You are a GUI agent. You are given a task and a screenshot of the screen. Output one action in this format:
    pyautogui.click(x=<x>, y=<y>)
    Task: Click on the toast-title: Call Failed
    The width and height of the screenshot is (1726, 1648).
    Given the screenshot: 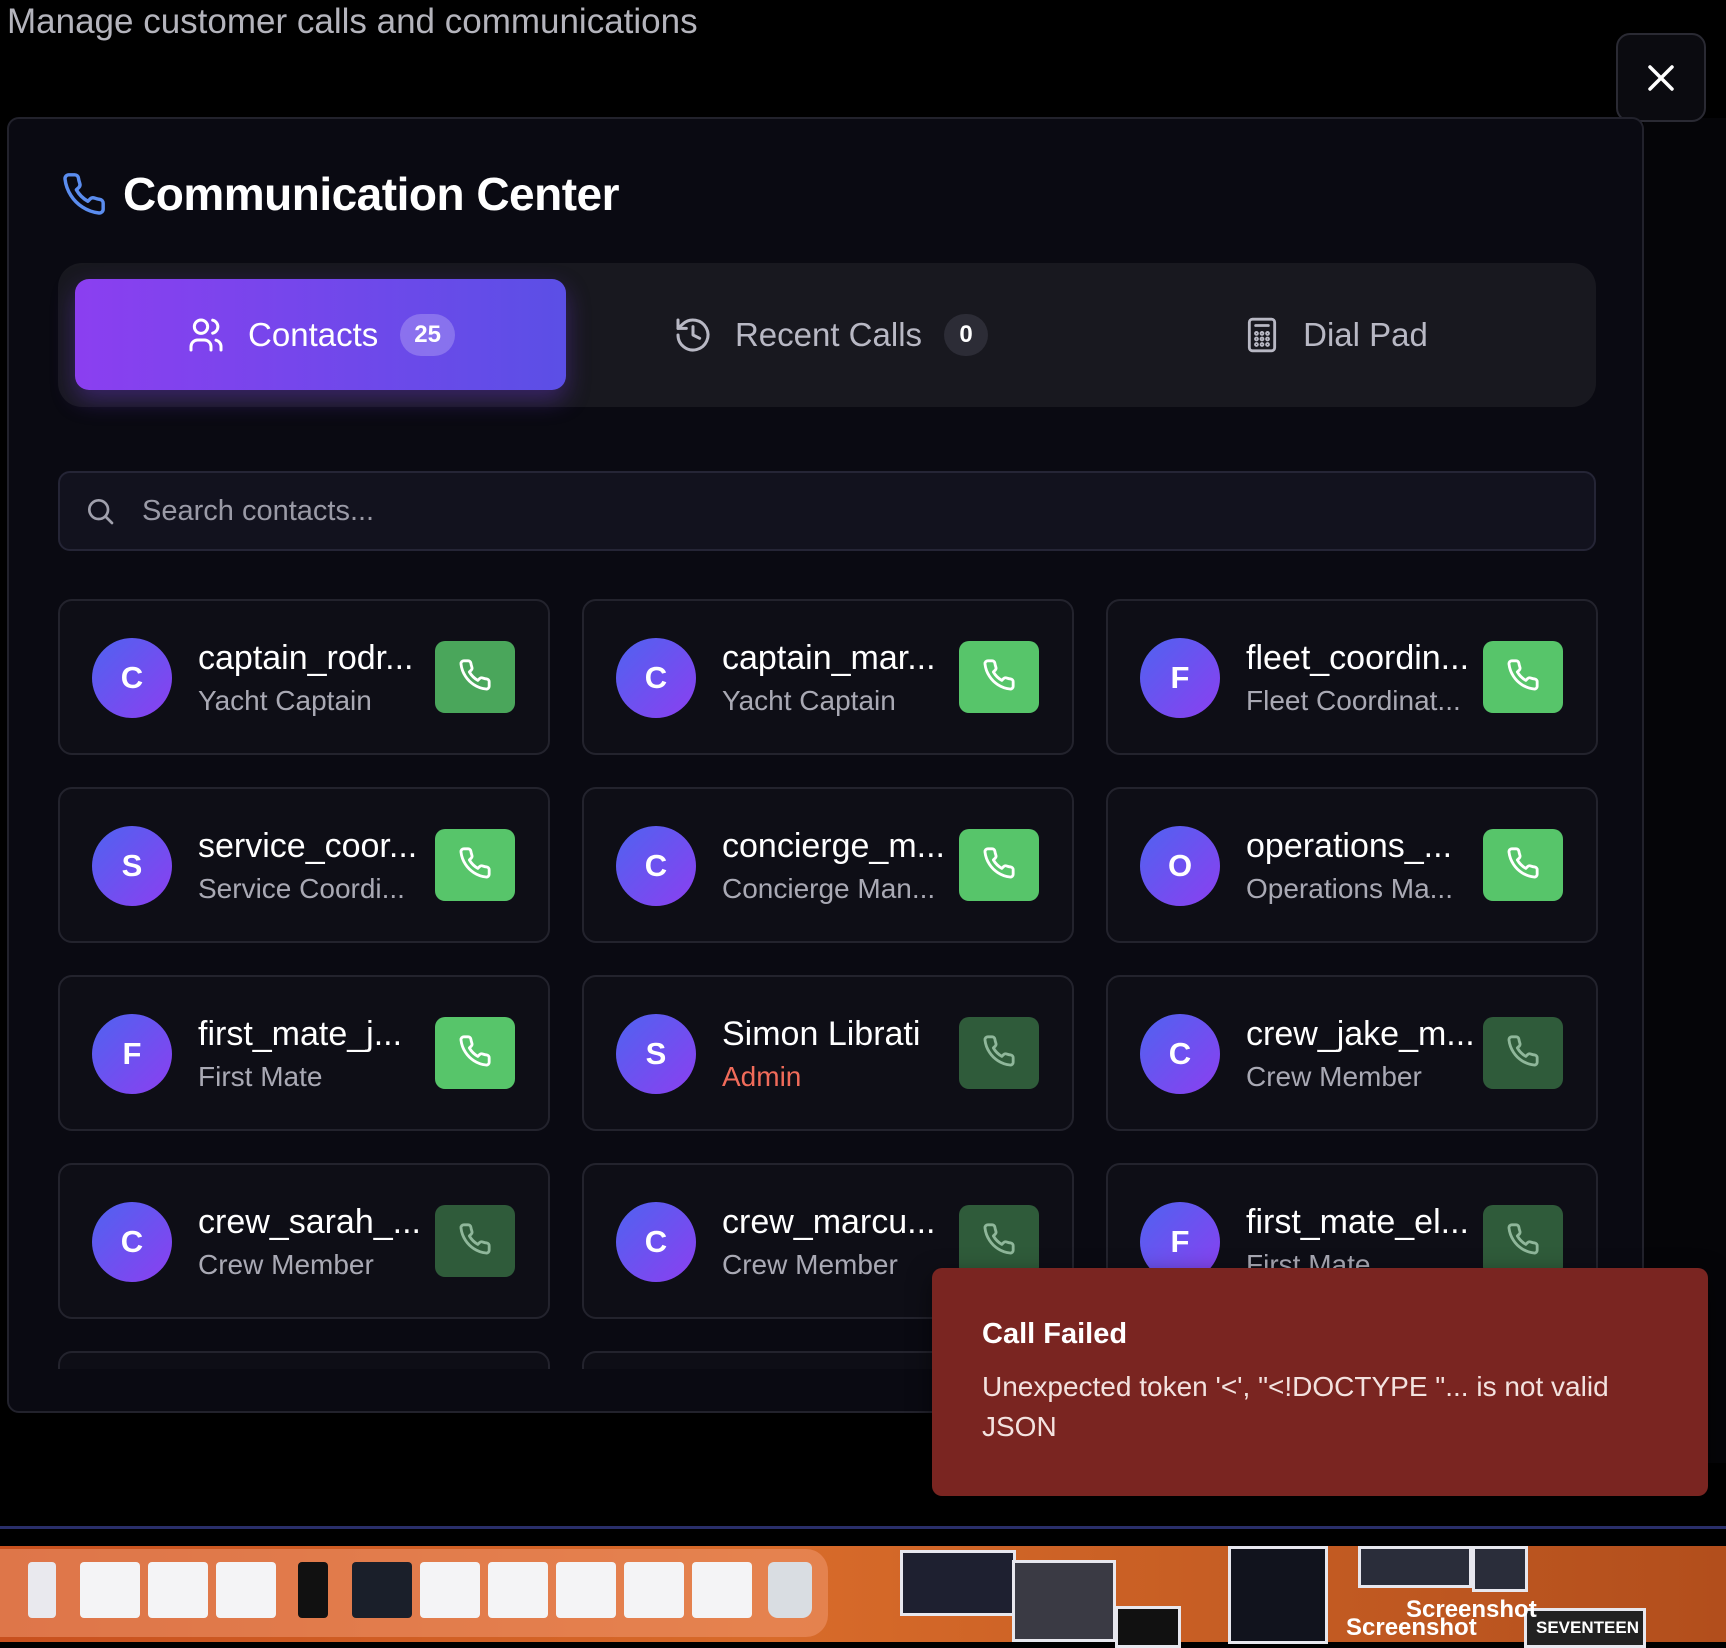 What is the action you would take?
    pyautogui.click(x=1055, y=1334)
    